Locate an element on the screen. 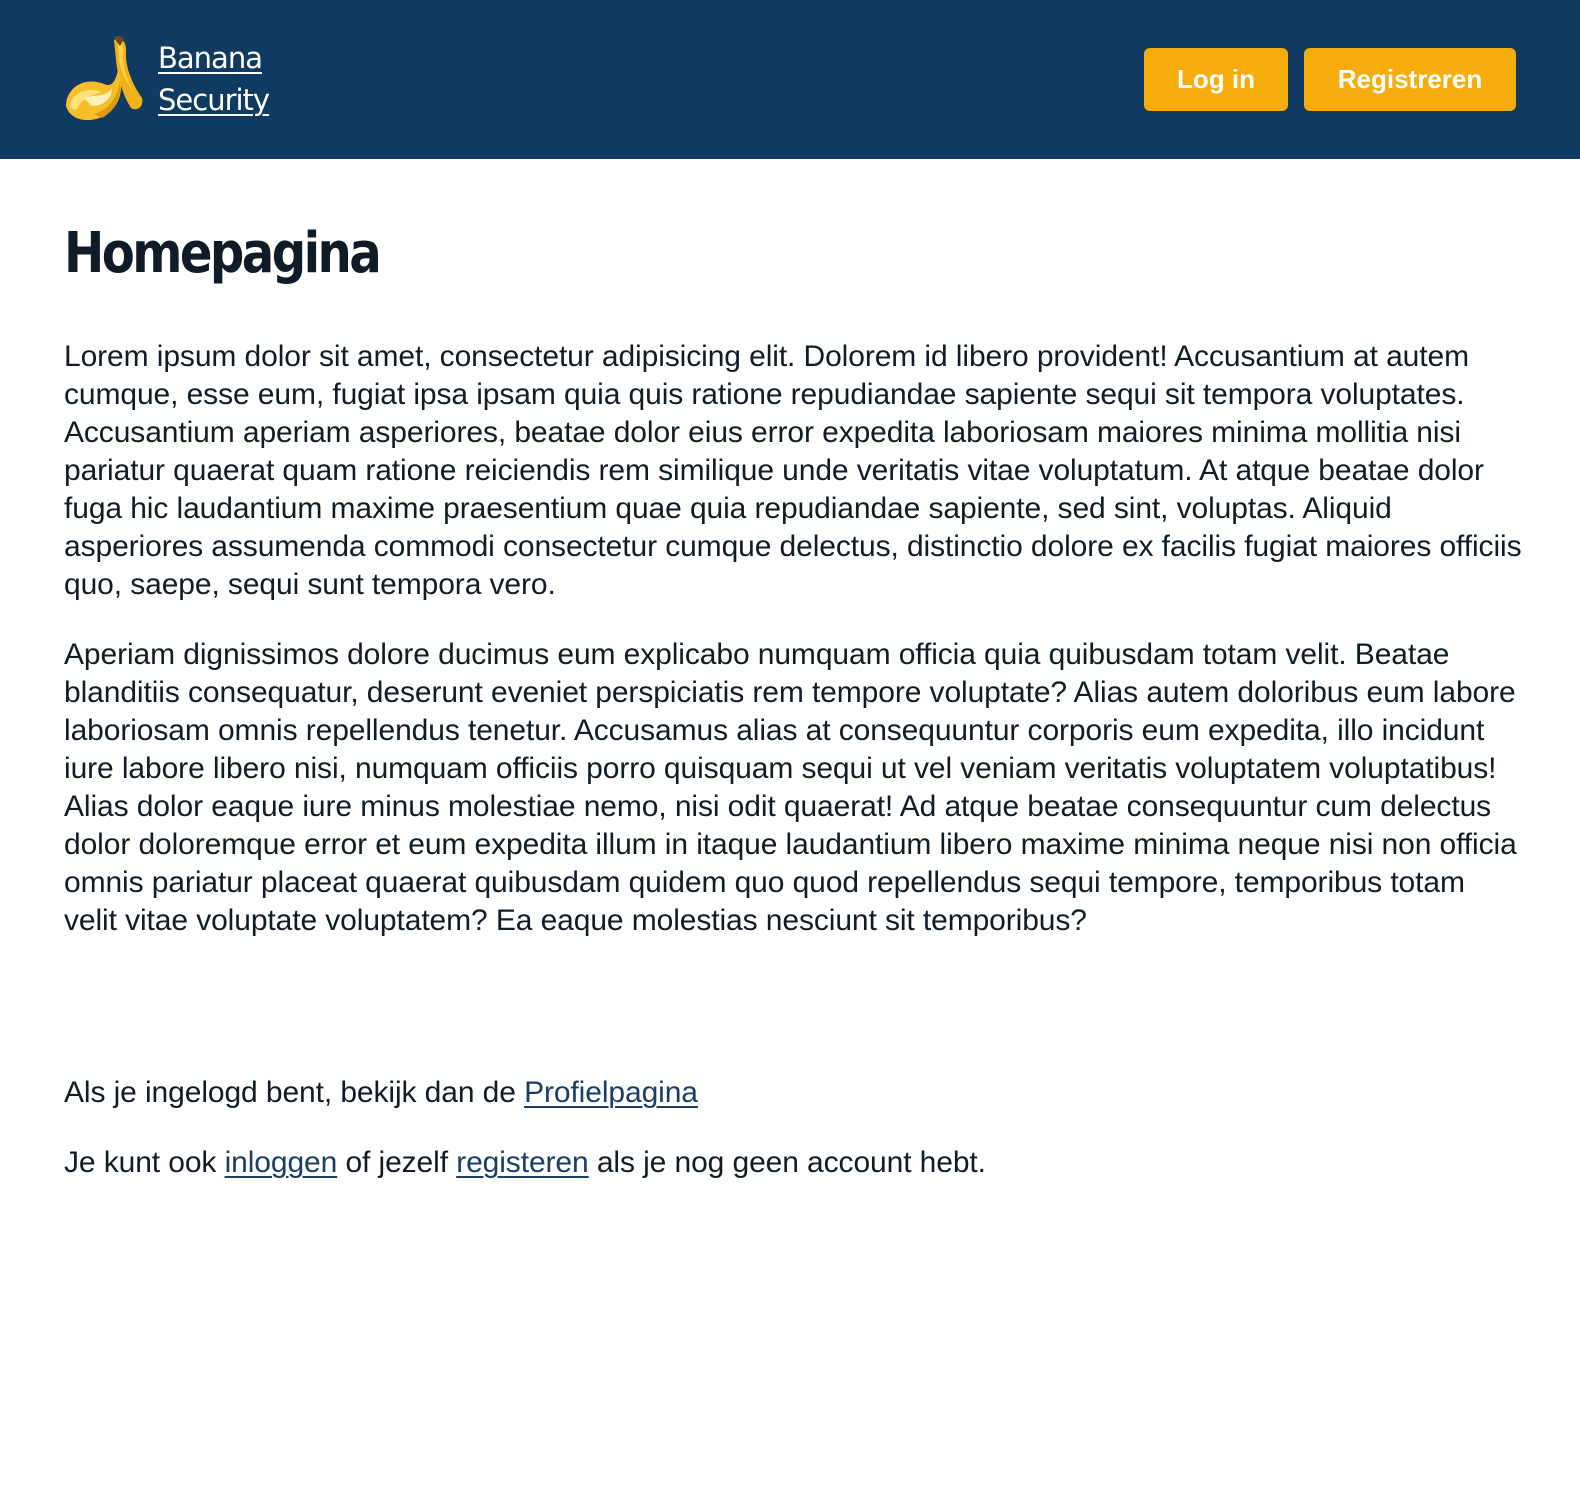 The height and width of the screenshot is (1504, 1580). logo-link: Banana Security is located at coordinates (167, 79).